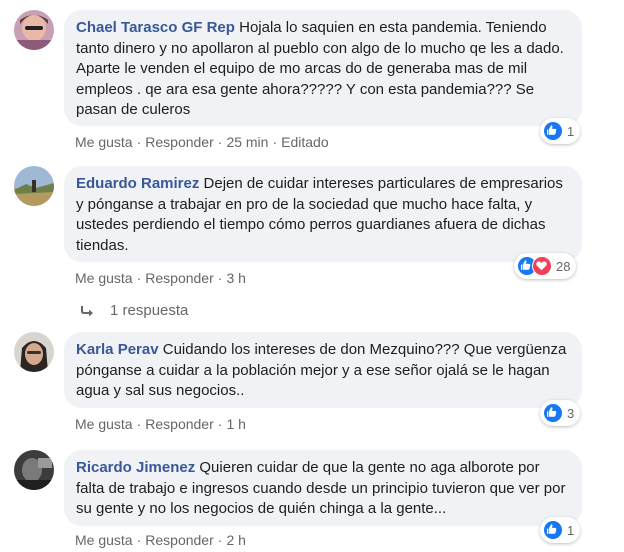  I want to click on timestamp: 1 h, so click(235, 424).